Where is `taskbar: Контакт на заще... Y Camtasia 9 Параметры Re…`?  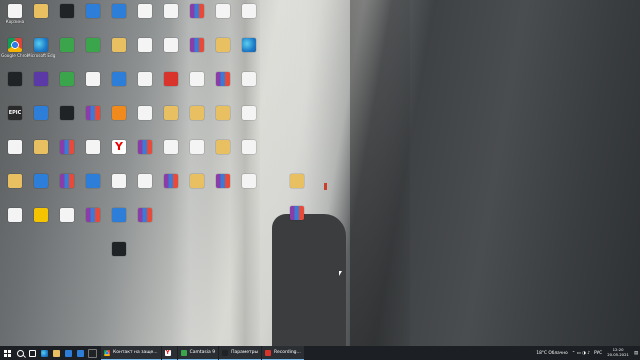
taskbar: Контакт на заще... Y Camtasia 9 Параметры Re… is located at coordinates (320, 353).